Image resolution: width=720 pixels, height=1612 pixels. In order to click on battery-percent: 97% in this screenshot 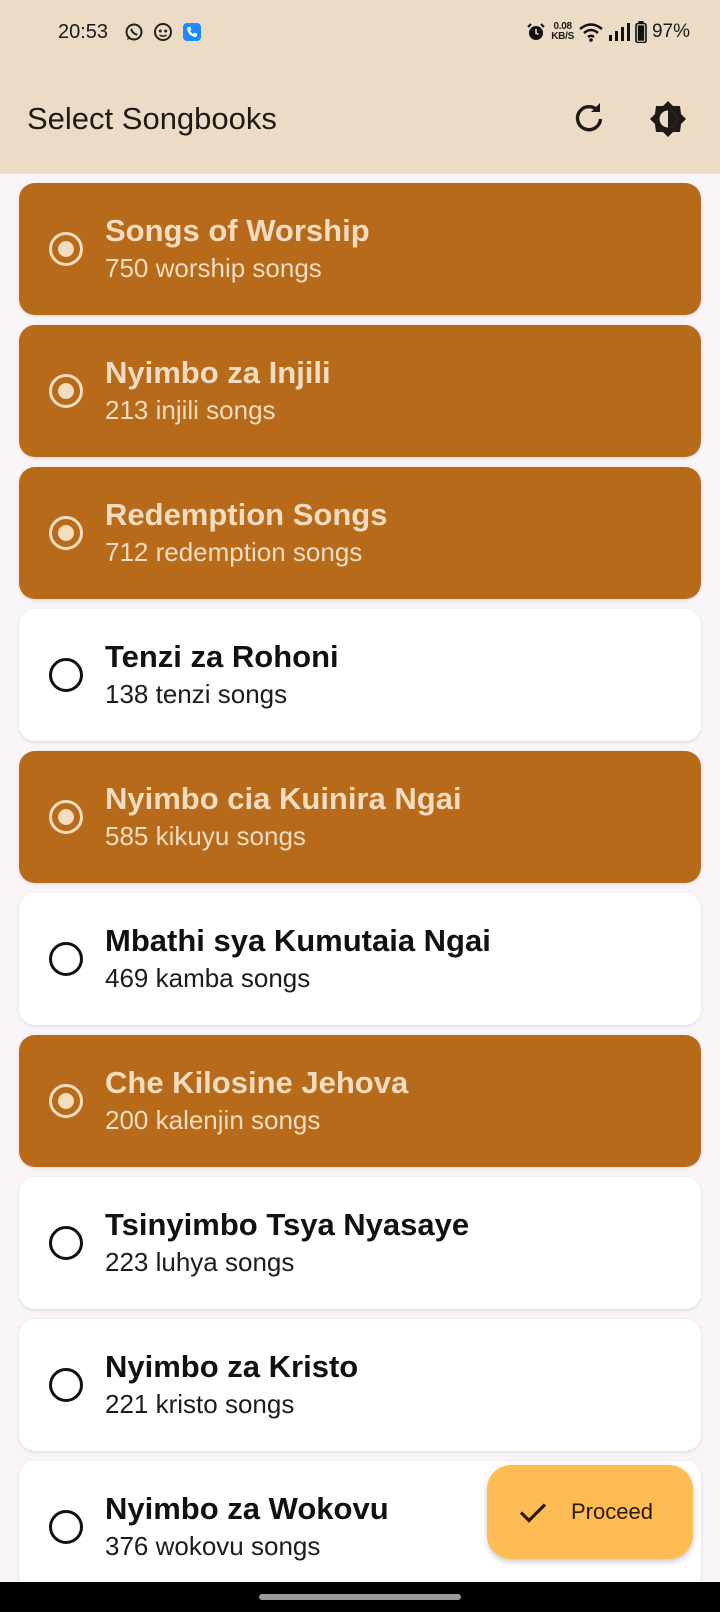, I will do `click(670, 31)`.